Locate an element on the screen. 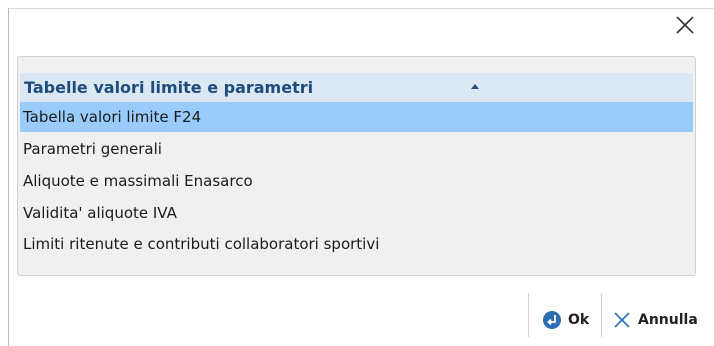  ok-button-label: Ok is located at coordinates (579, 320).